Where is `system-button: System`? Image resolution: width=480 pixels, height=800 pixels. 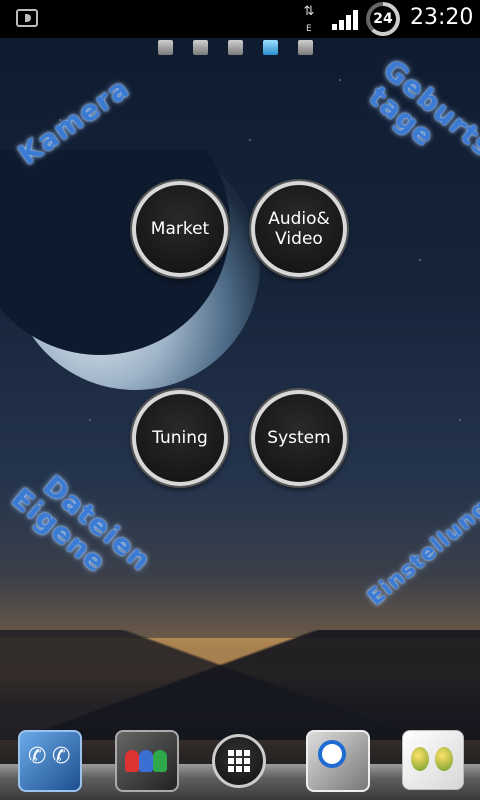
system-button: System is located at coordinates (299, 438).